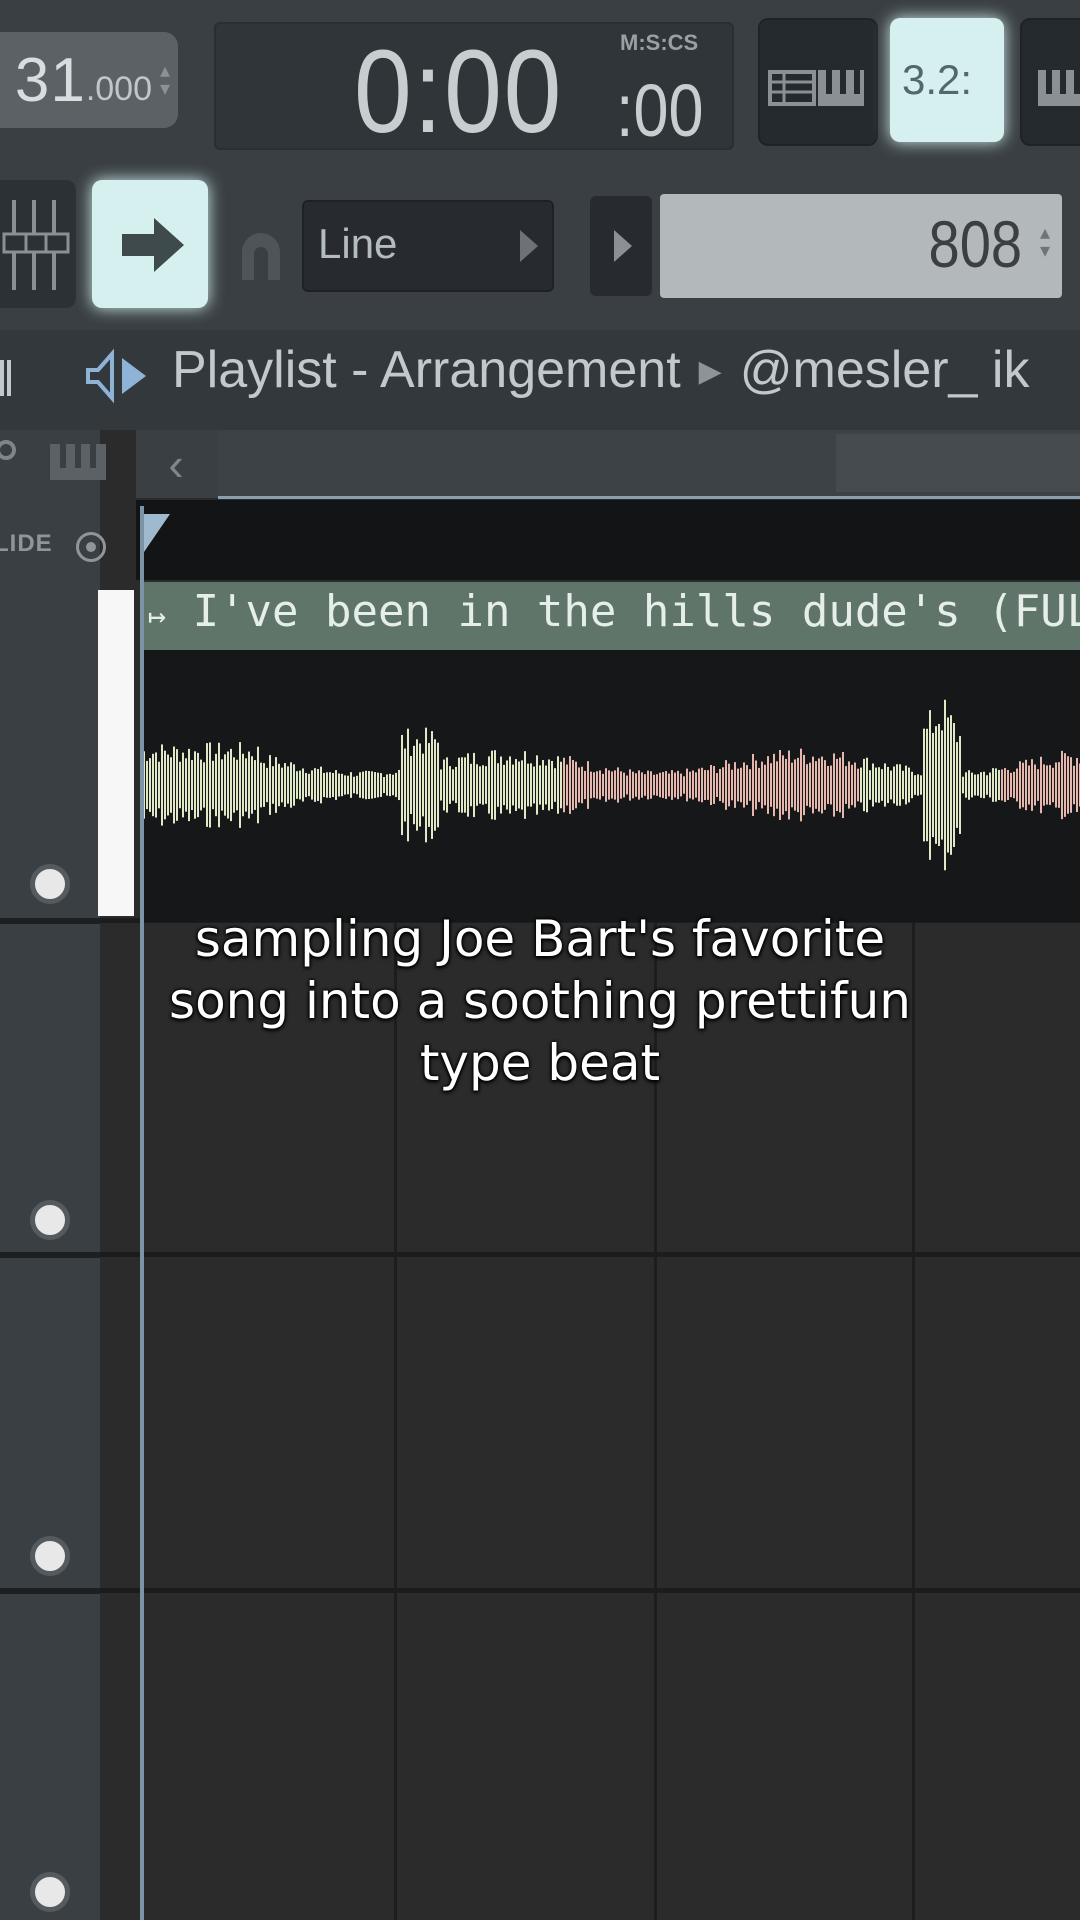 This screenshot has height=1920, width=1080. What do you see at coordinates (540, 939) in the screenshot?
I see `caption-line: sampling Joe Bart's favorite` at bounding box center [540, 939].